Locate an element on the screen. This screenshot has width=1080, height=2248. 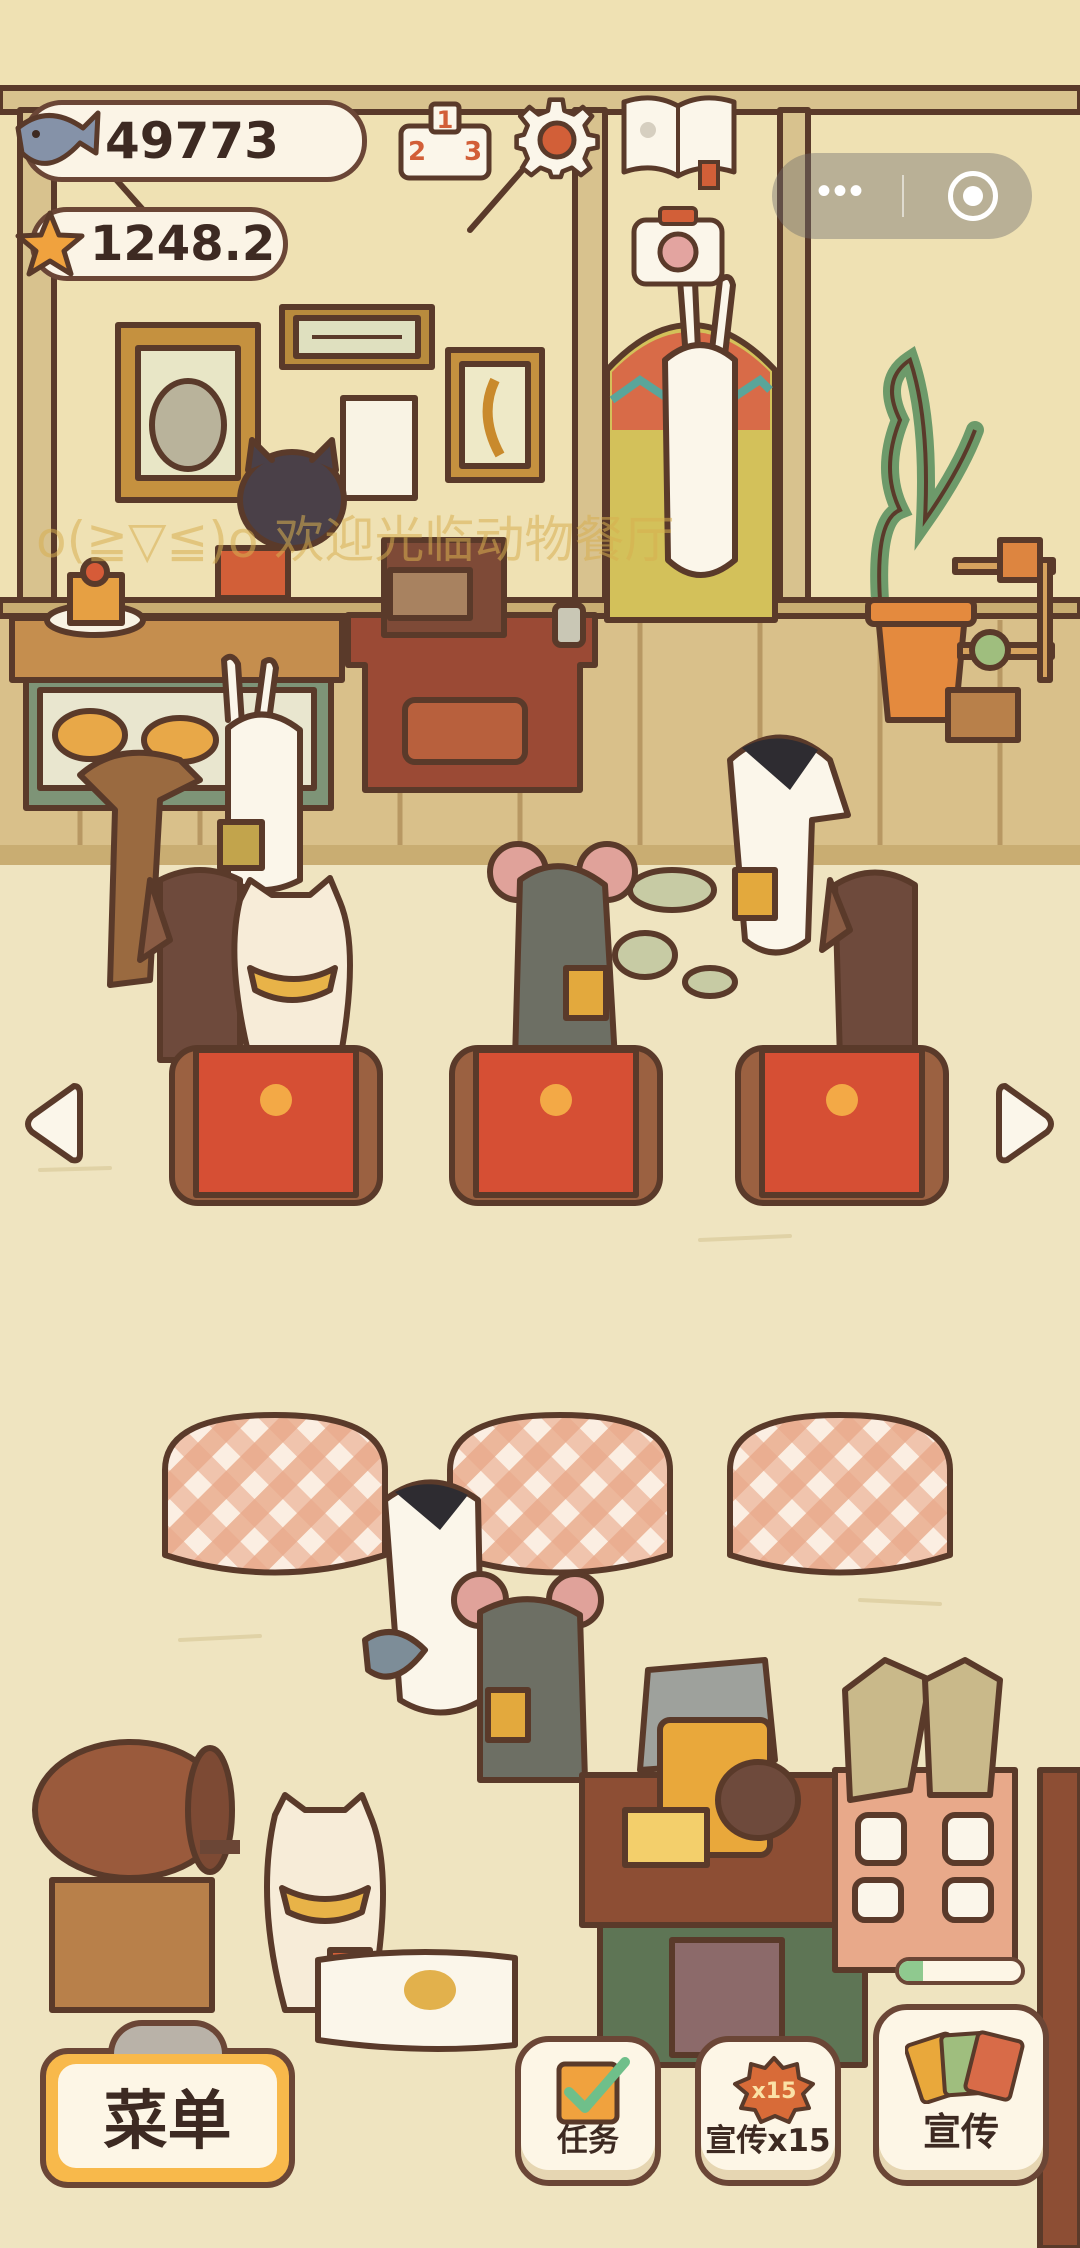
white-dog-icon is located at coordinates (292, 969).